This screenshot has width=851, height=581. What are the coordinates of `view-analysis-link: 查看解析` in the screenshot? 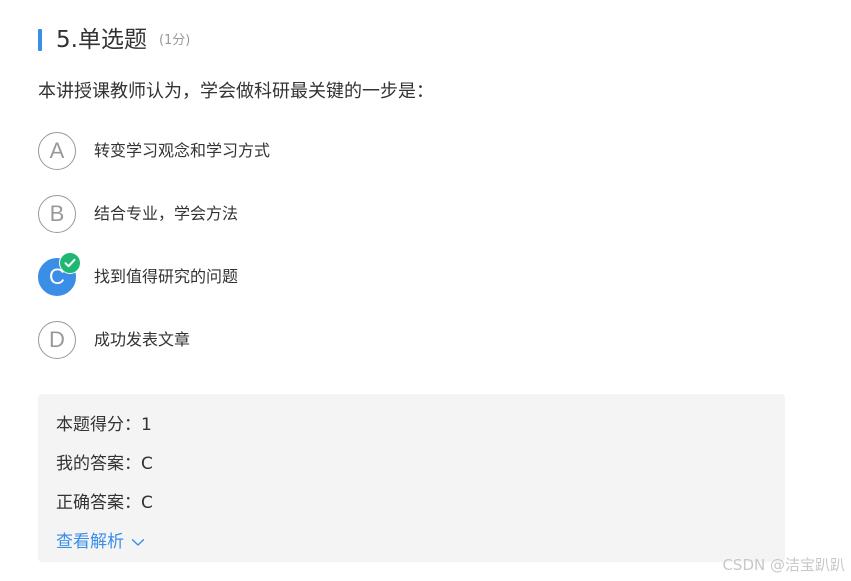 It's located at (100, 542).